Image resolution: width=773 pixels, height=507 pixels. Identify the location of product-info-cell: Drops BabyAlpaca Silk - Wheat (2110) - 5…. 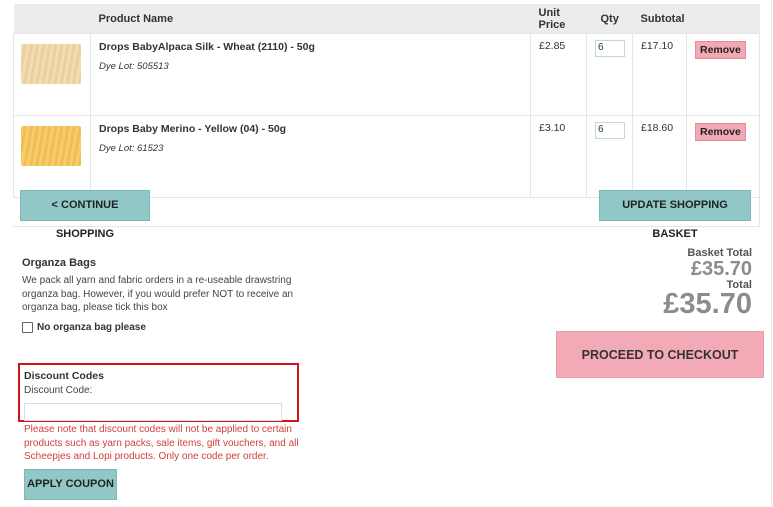
(310, 74).